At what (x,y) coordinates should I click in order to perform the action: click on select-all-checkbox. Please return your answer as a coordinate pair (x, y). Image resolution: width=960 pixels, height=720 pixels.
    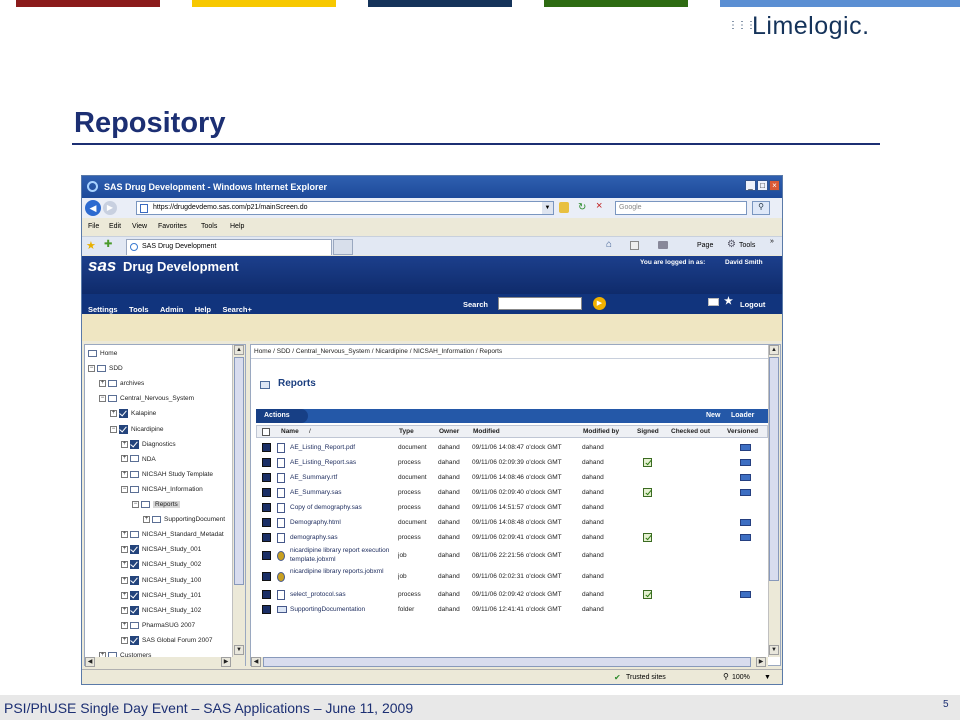
    Looking at the image, I should click on (266, 432).